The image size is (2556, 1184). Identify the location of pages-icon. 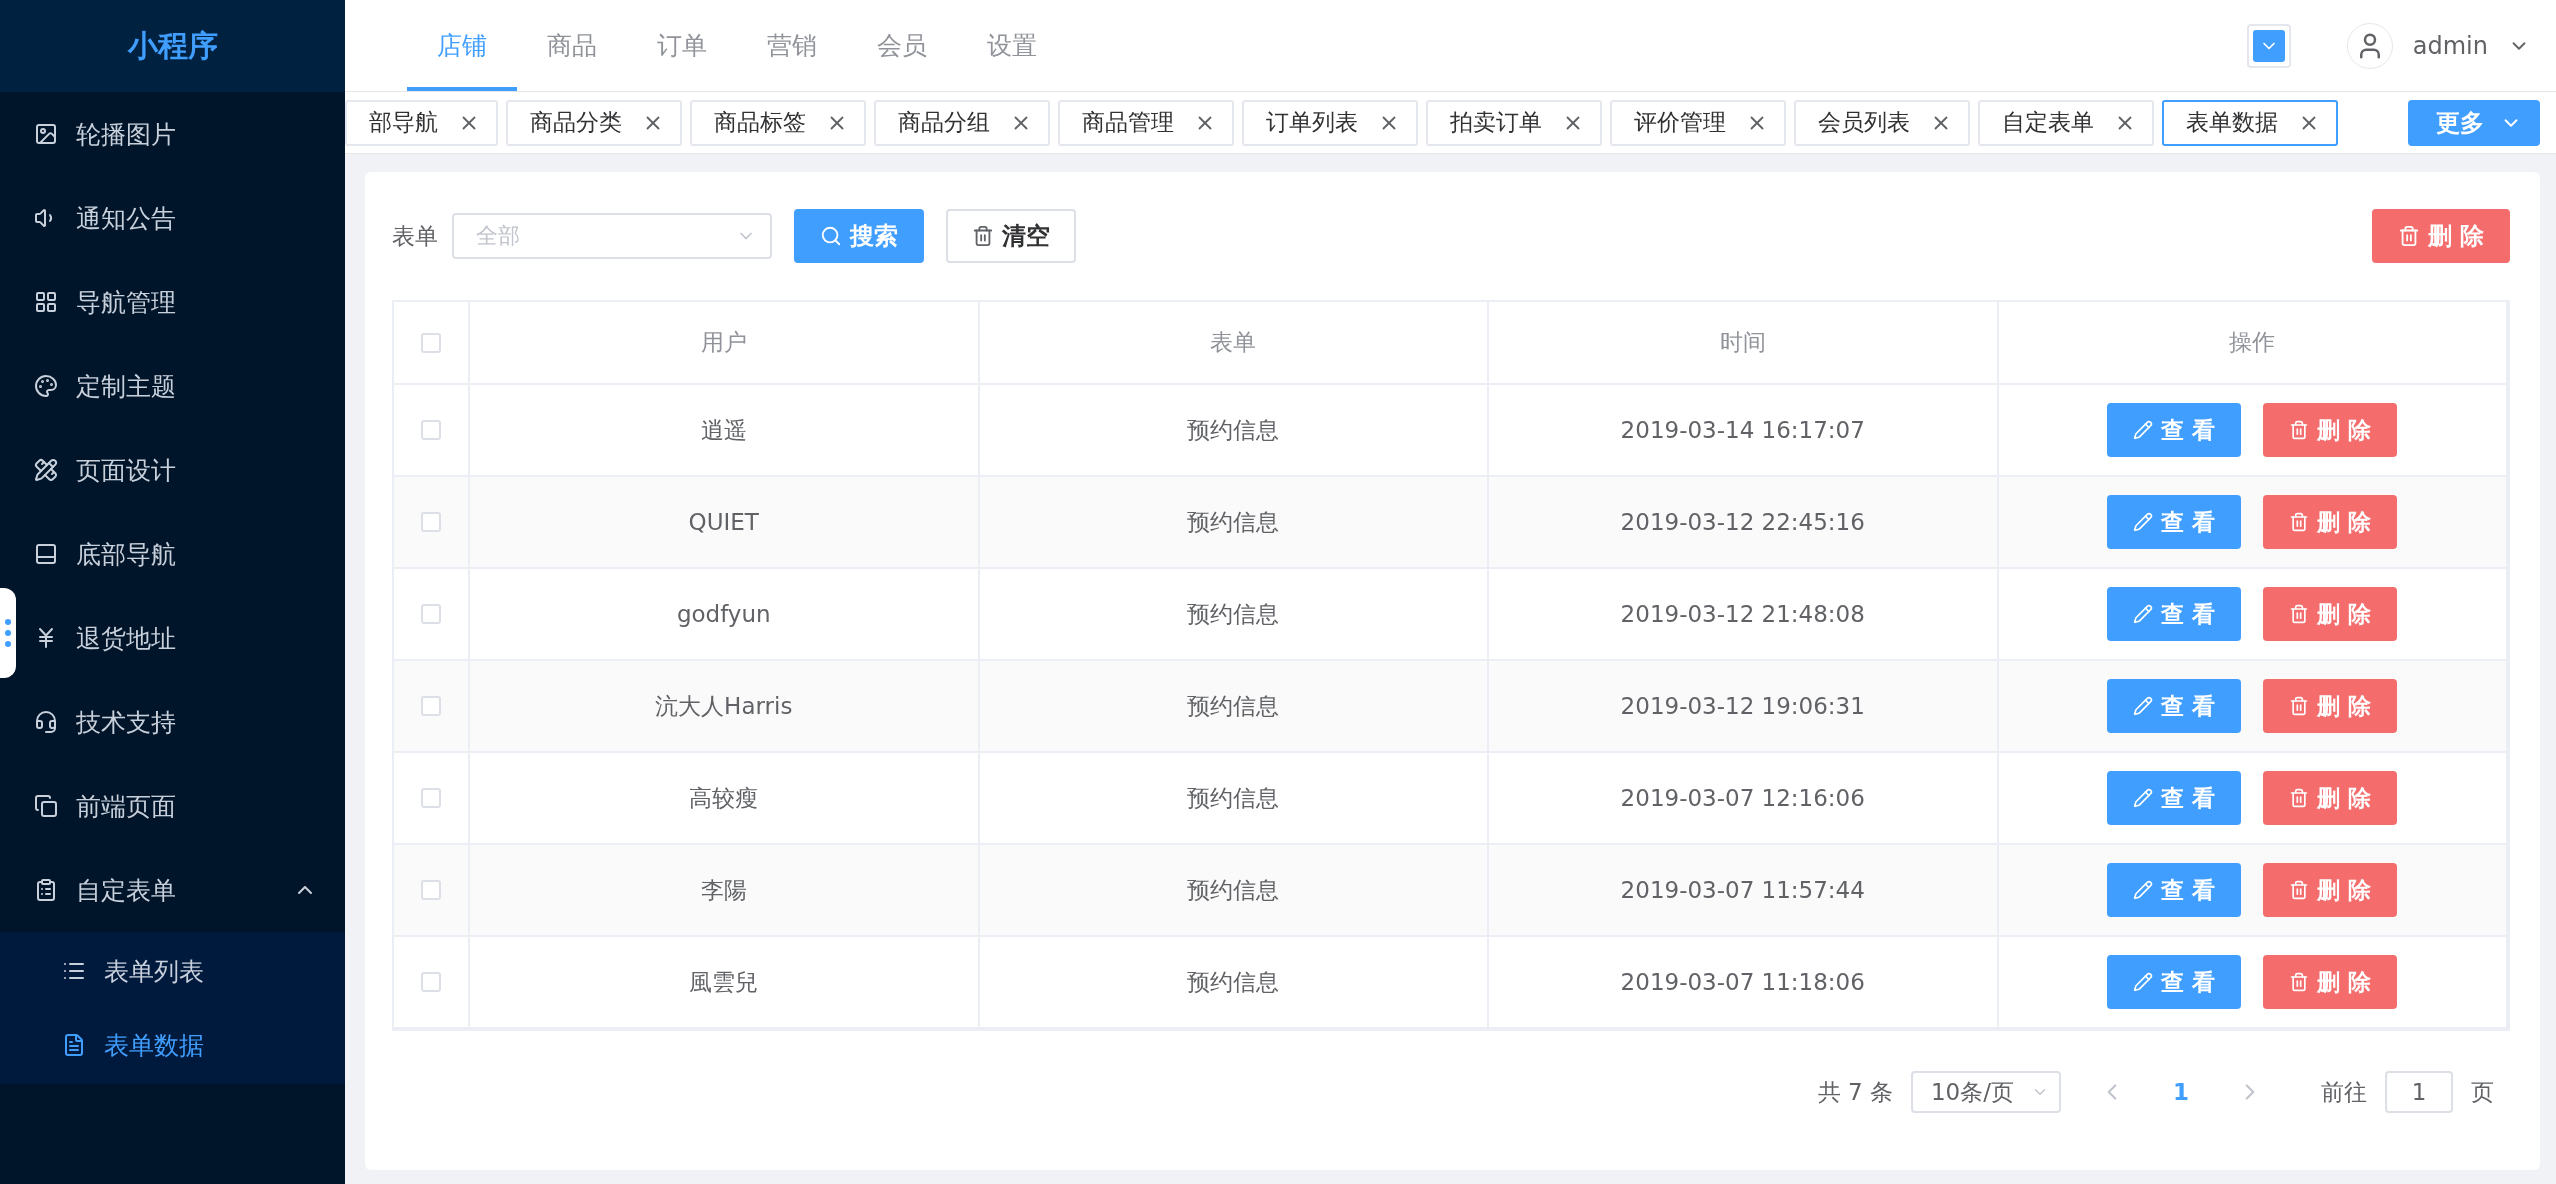
(46, 806).